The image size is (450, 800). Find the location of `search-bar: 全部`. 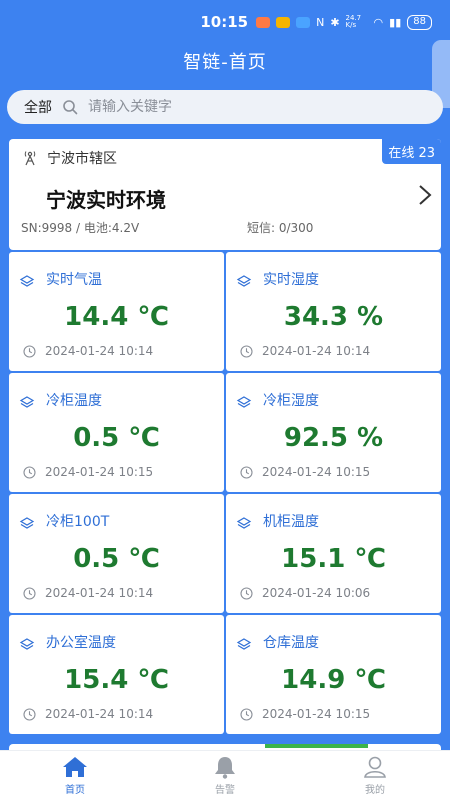

search-bar: 全部 is located at coordinates (225, 107).